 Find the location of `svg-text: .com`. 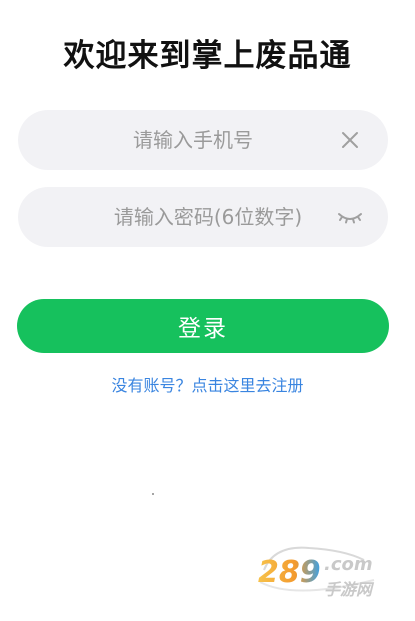

svg-text: .com is located at coordinates (348, 564).